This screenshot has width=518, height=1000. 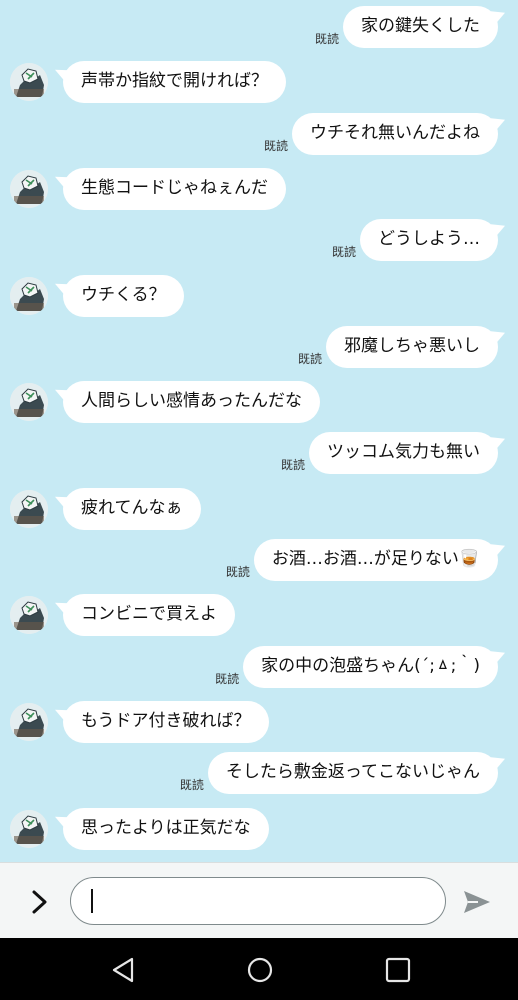 What do you see at coordinates (166, 721) in the screenshot?
I see `received-message-bubble: もうドア付き破れば？` at bounding box center [166, 721].